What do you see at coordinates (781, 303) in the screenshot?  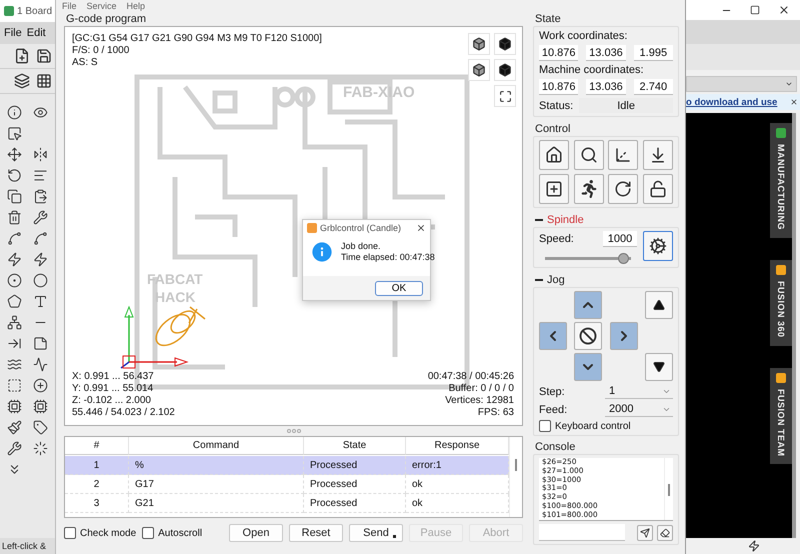 I see `side-tab: FUSION 360` at bounding box center [781, 303].